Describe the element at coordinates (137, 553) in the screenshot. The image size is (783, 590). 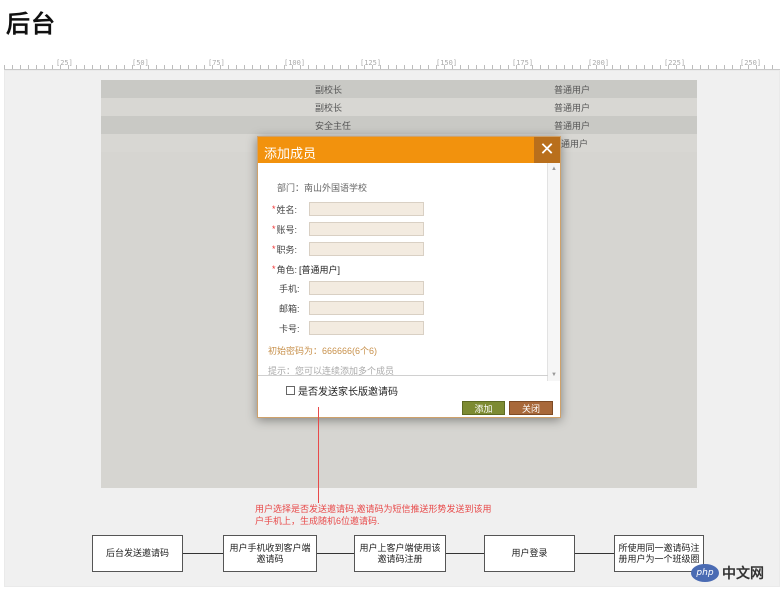
I see `flow-step-send-invite: 后台发送邀请码` at that location.